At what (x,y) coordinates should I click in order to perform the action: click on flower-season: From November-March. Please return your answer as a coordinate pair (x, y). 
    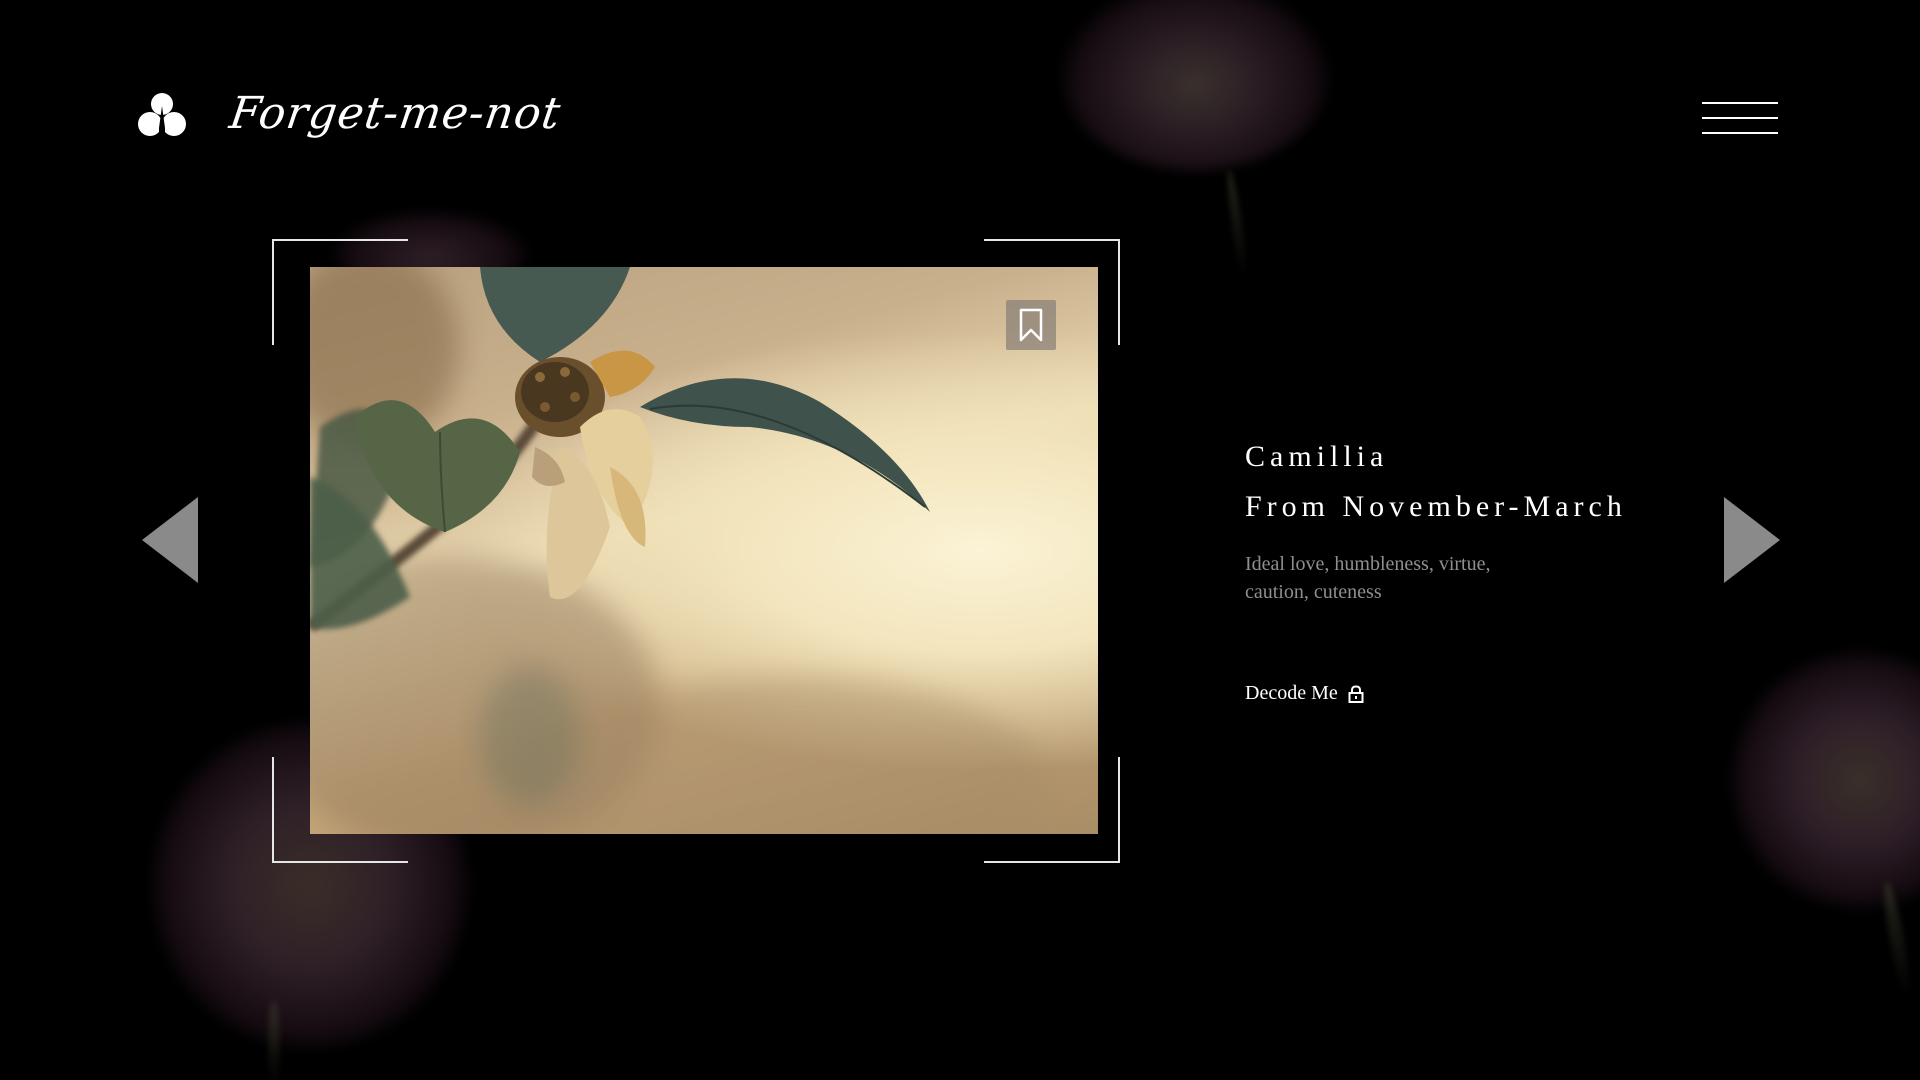
    Looking at the image, I should click on (1436, 506).